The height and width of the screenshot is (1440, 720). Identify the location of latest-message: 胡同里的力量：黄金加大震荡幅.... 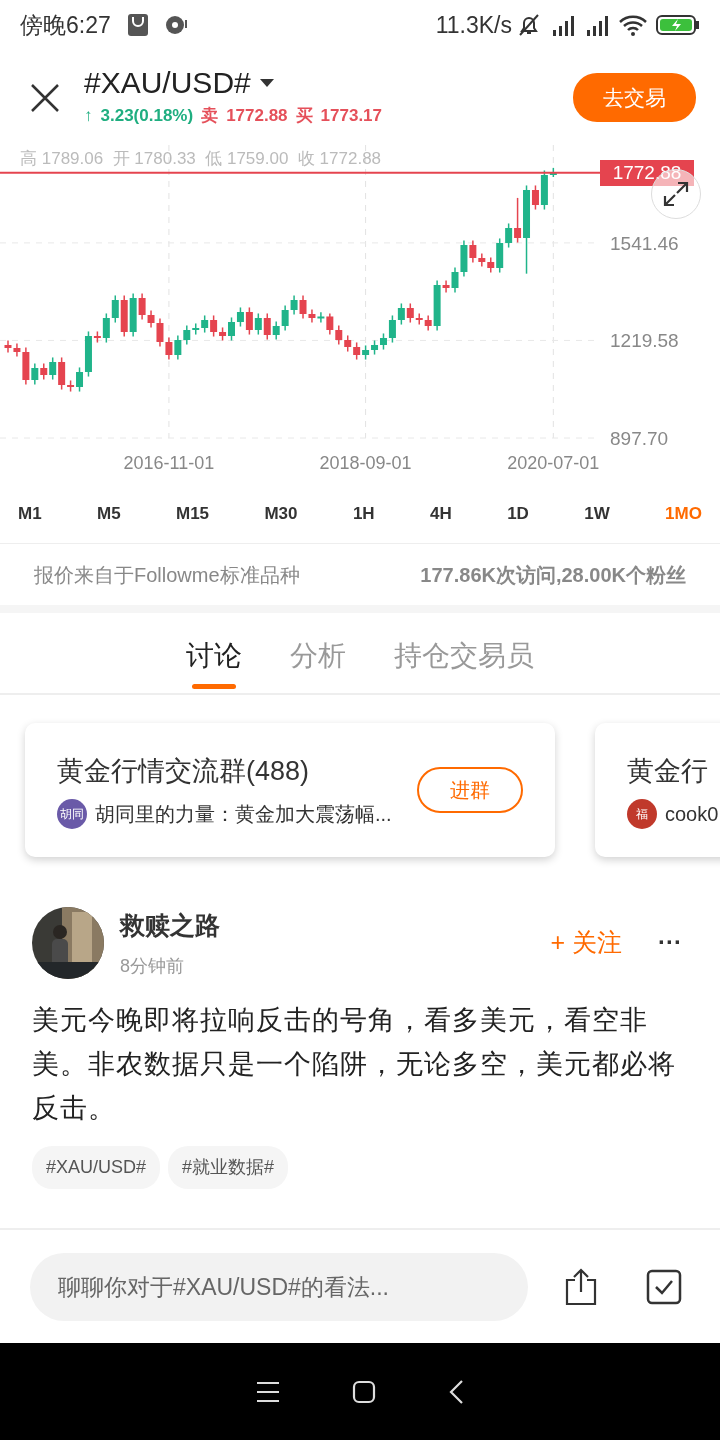
(243, 815).